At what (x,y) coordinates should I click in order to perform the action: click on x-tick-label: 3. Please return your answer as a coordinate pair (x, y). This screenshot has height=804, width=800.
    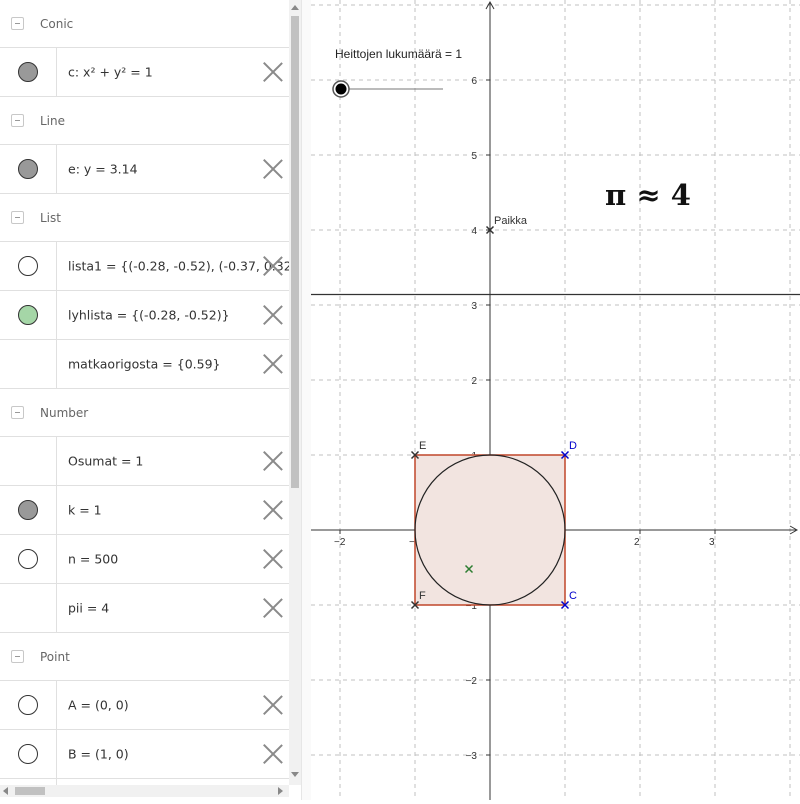
    Looking at the image, I should click on (712, 542).